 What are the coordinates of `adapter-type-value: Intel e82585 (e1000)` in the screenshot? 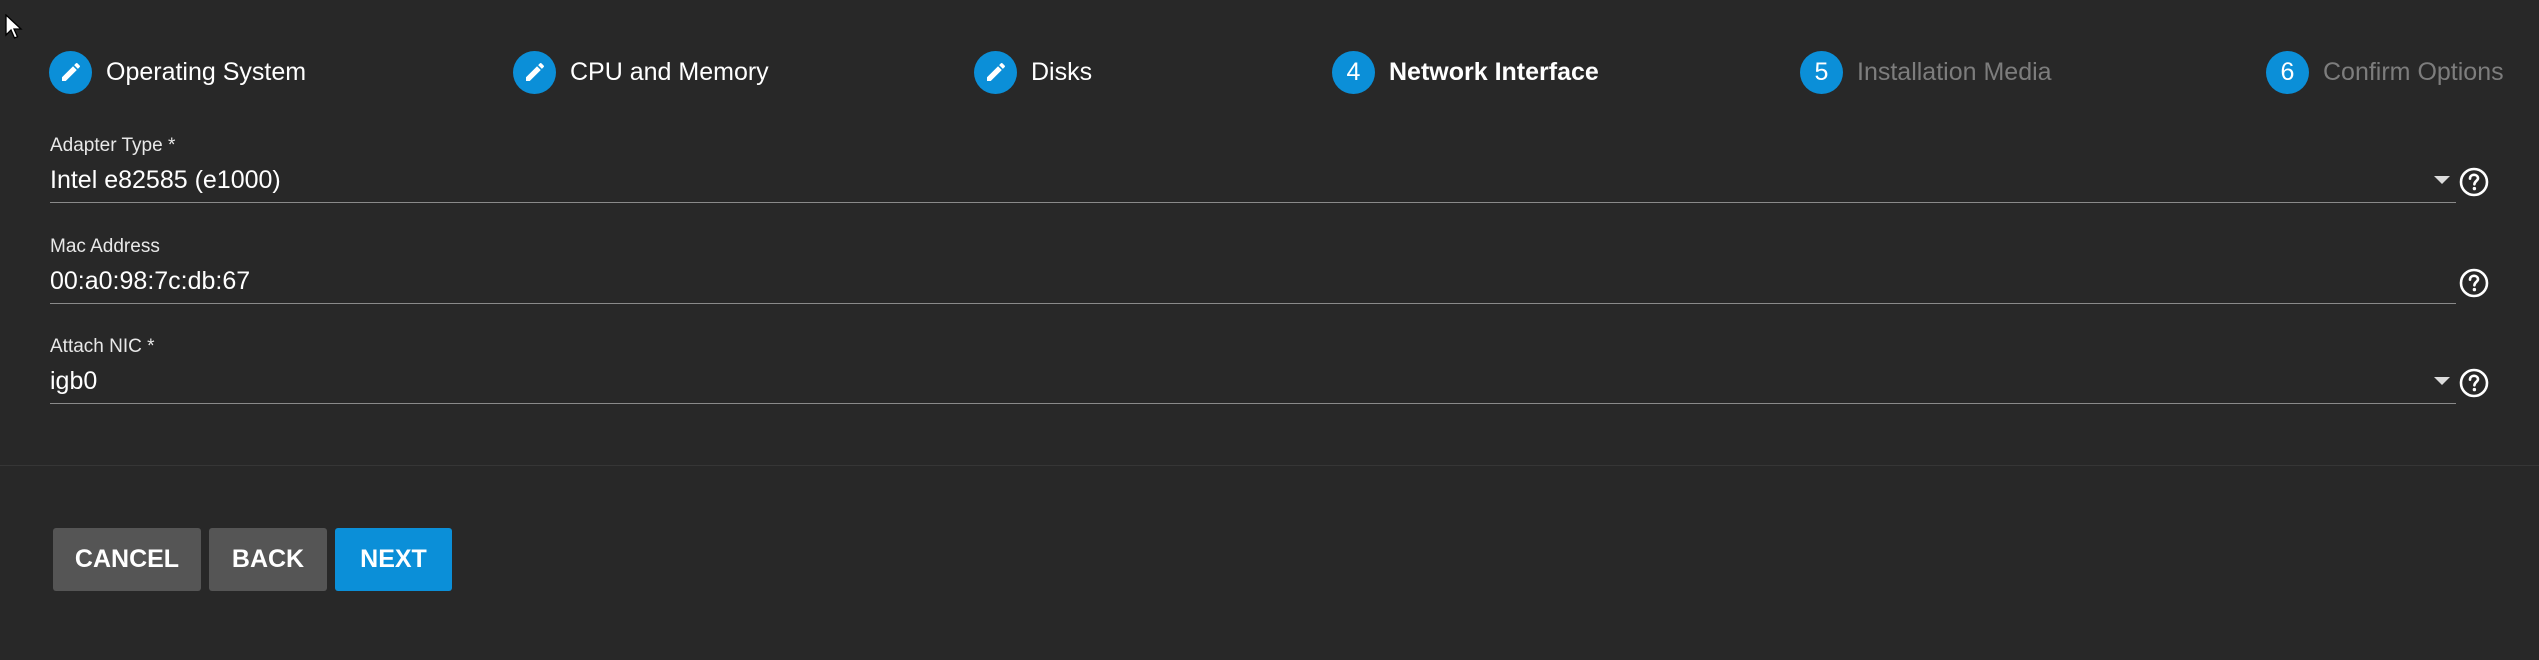 It's located at (165, 180).